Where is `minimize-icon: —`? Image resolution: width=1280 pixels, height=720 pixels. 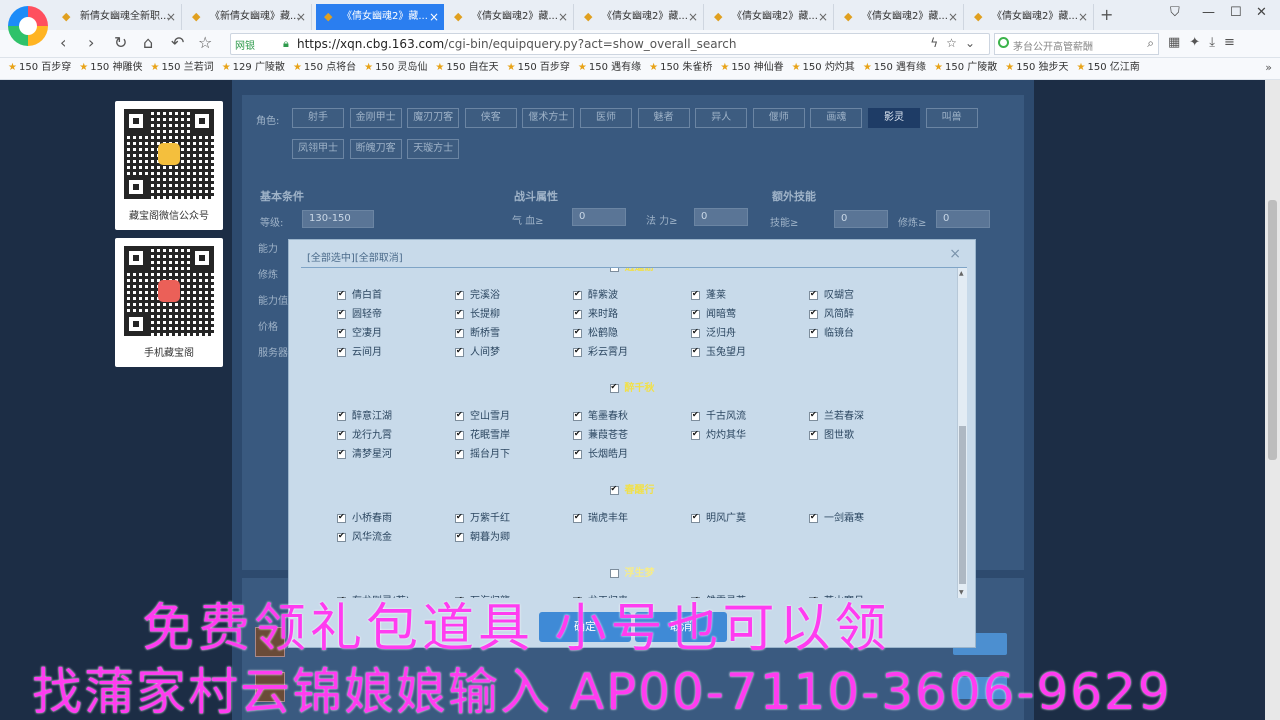
minimize-icon: — is located at coordinates (1208, 12).